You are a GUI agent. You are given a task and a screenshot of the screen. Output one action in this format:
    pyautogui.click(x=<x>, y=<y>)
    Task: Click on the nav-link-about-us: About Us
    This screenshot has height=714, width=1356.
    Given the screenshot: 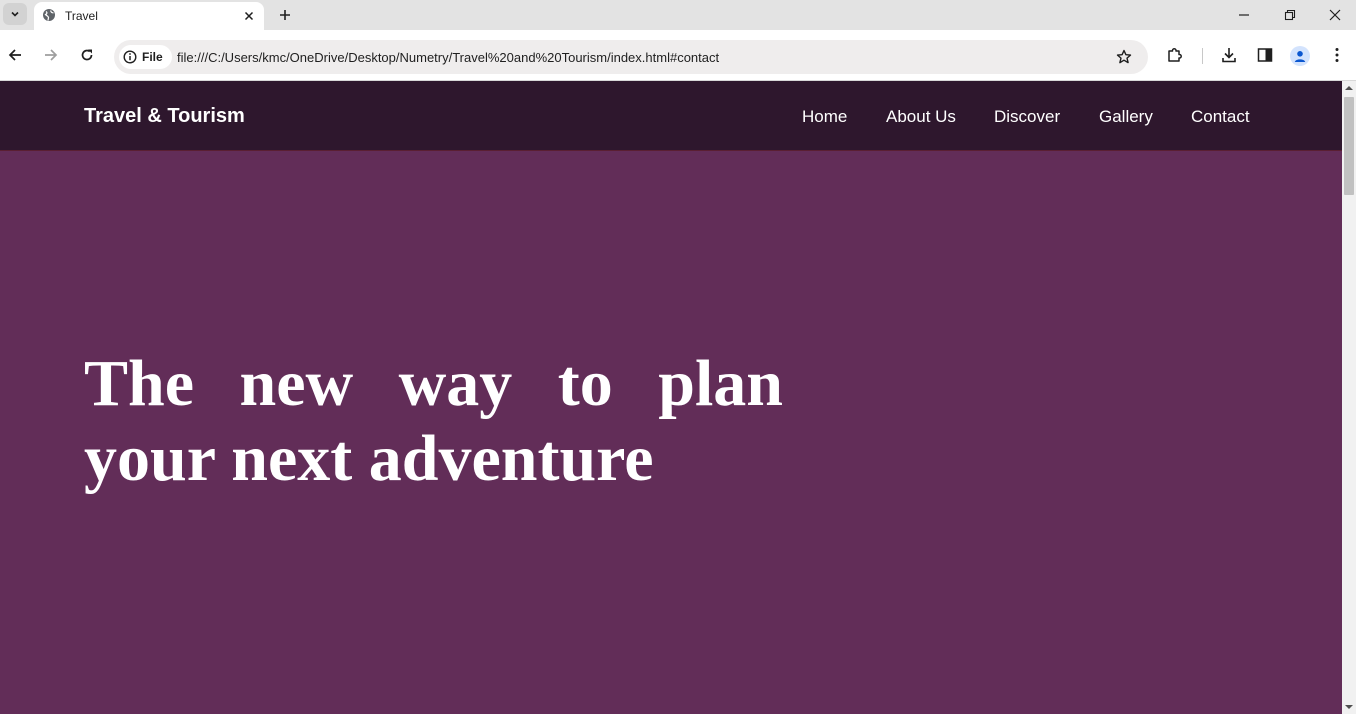 What is the action you would take?
    pyautogui.click(x=921, y=117)
    